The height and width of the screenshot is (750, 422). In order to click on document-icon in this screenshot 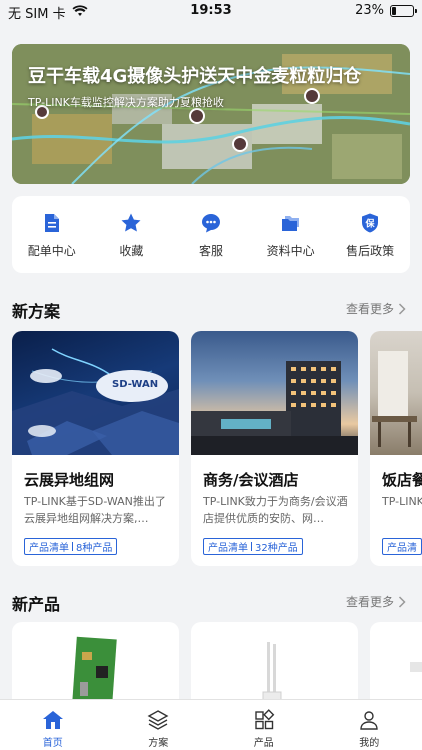, I will do `click(51, 223)`.